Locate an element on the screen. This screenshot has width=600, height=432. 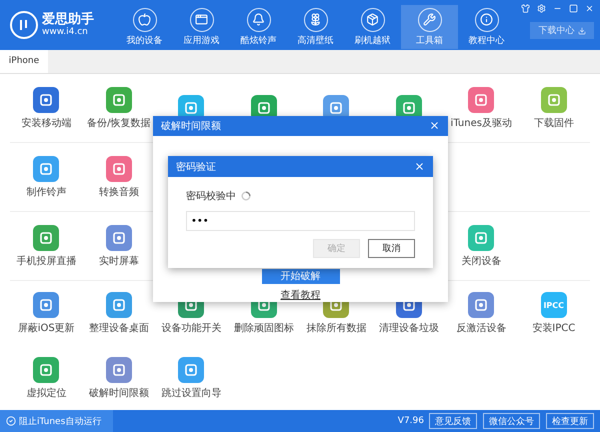
tool-label: 关闭设备 is located at coordinates (481, 262).